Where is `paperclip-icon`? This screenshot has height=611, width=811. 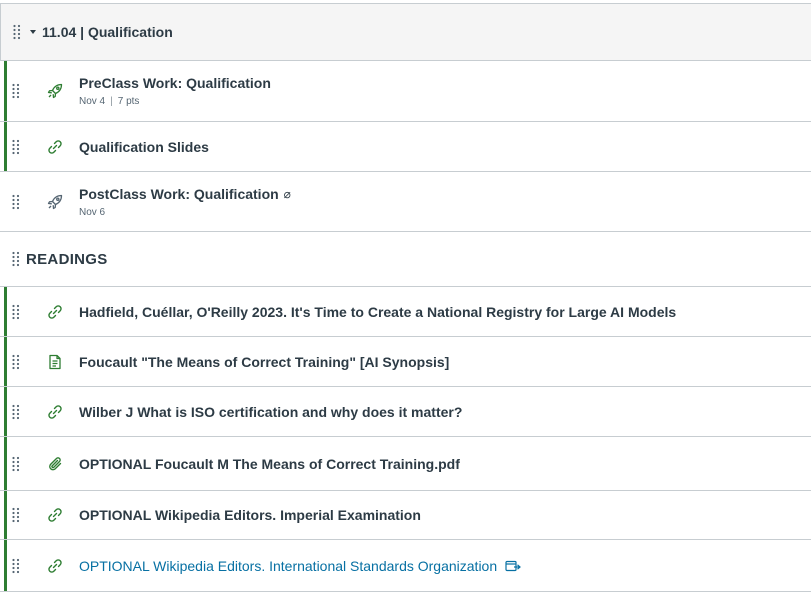
paperclip-icon is located at coordinates (55, 463).